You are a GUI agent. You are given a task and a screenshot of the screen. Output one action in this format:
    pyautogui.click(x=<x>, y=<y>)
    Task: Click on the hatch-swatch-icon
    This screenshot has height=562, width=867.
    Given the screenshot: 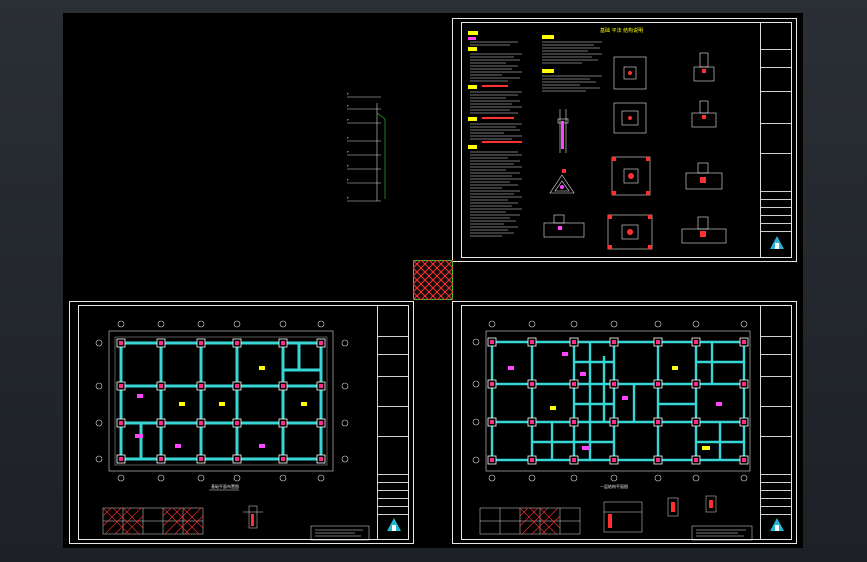 What is the action you would take?
    pyautogui.click(x=433, y=280)
    